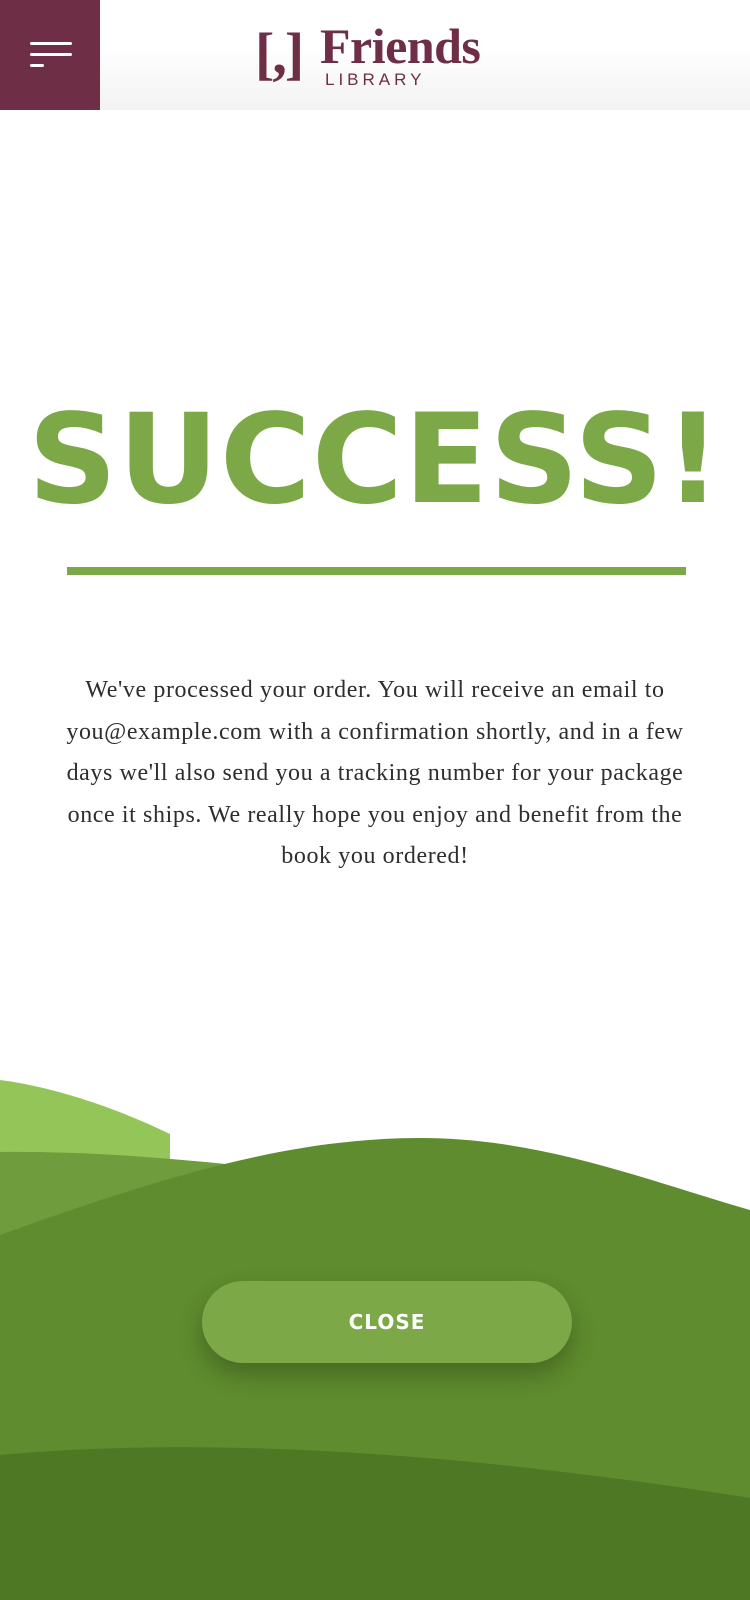  I want to click on close-button: CLOSE, so click(387, 1322).